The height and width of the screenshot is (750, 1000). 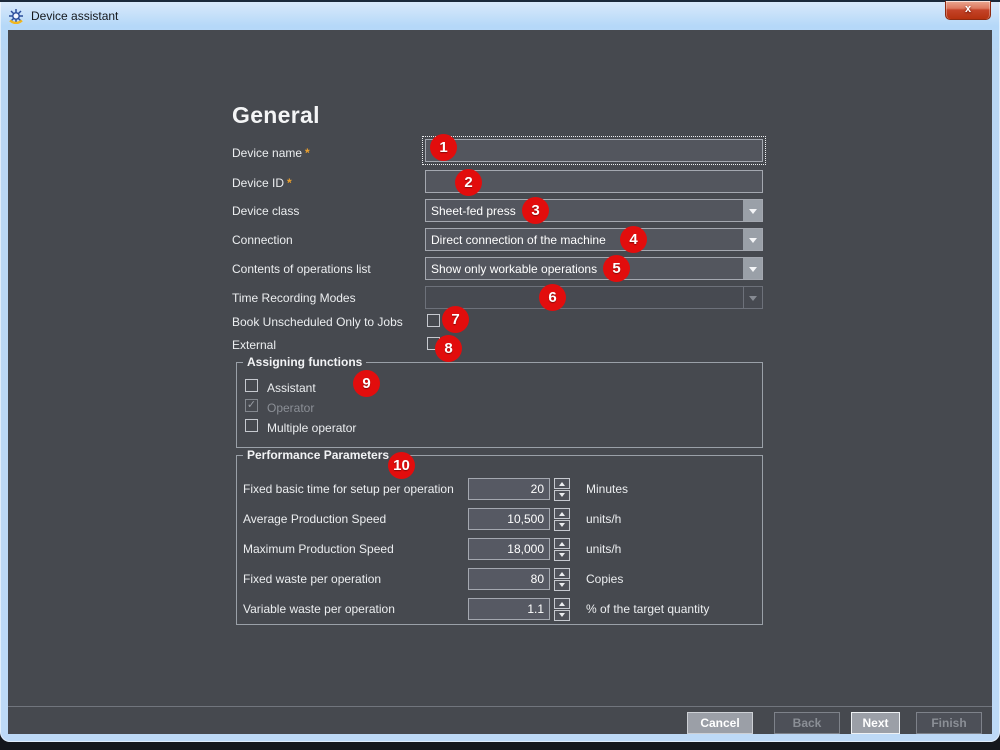 I want to click on book-unscheduled-checkbox, so click(x=433, y=320).